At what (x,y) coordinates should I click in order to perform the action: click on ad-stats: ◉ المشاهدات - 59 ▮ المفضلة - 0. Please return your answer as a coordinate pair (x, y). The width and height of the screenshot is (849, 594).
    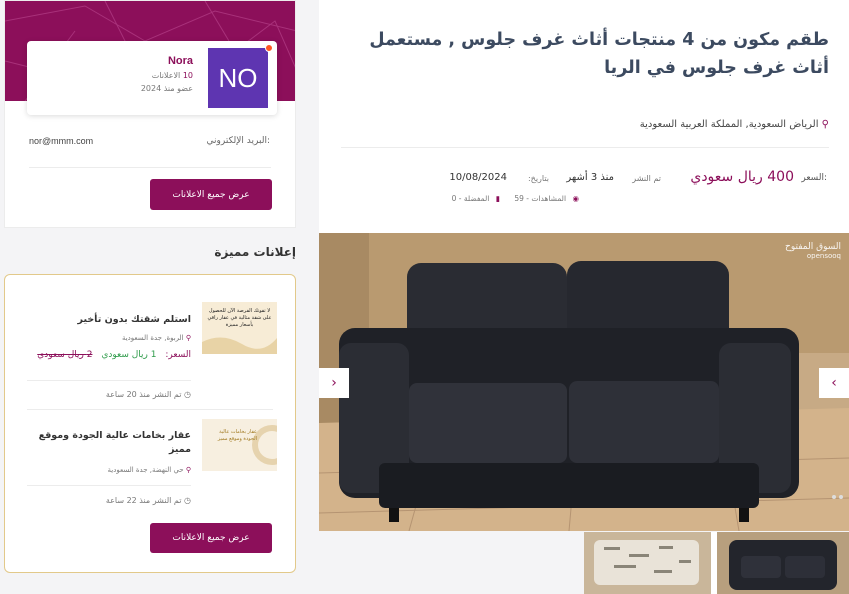
    Looking at the image, I should click on (513, 198).